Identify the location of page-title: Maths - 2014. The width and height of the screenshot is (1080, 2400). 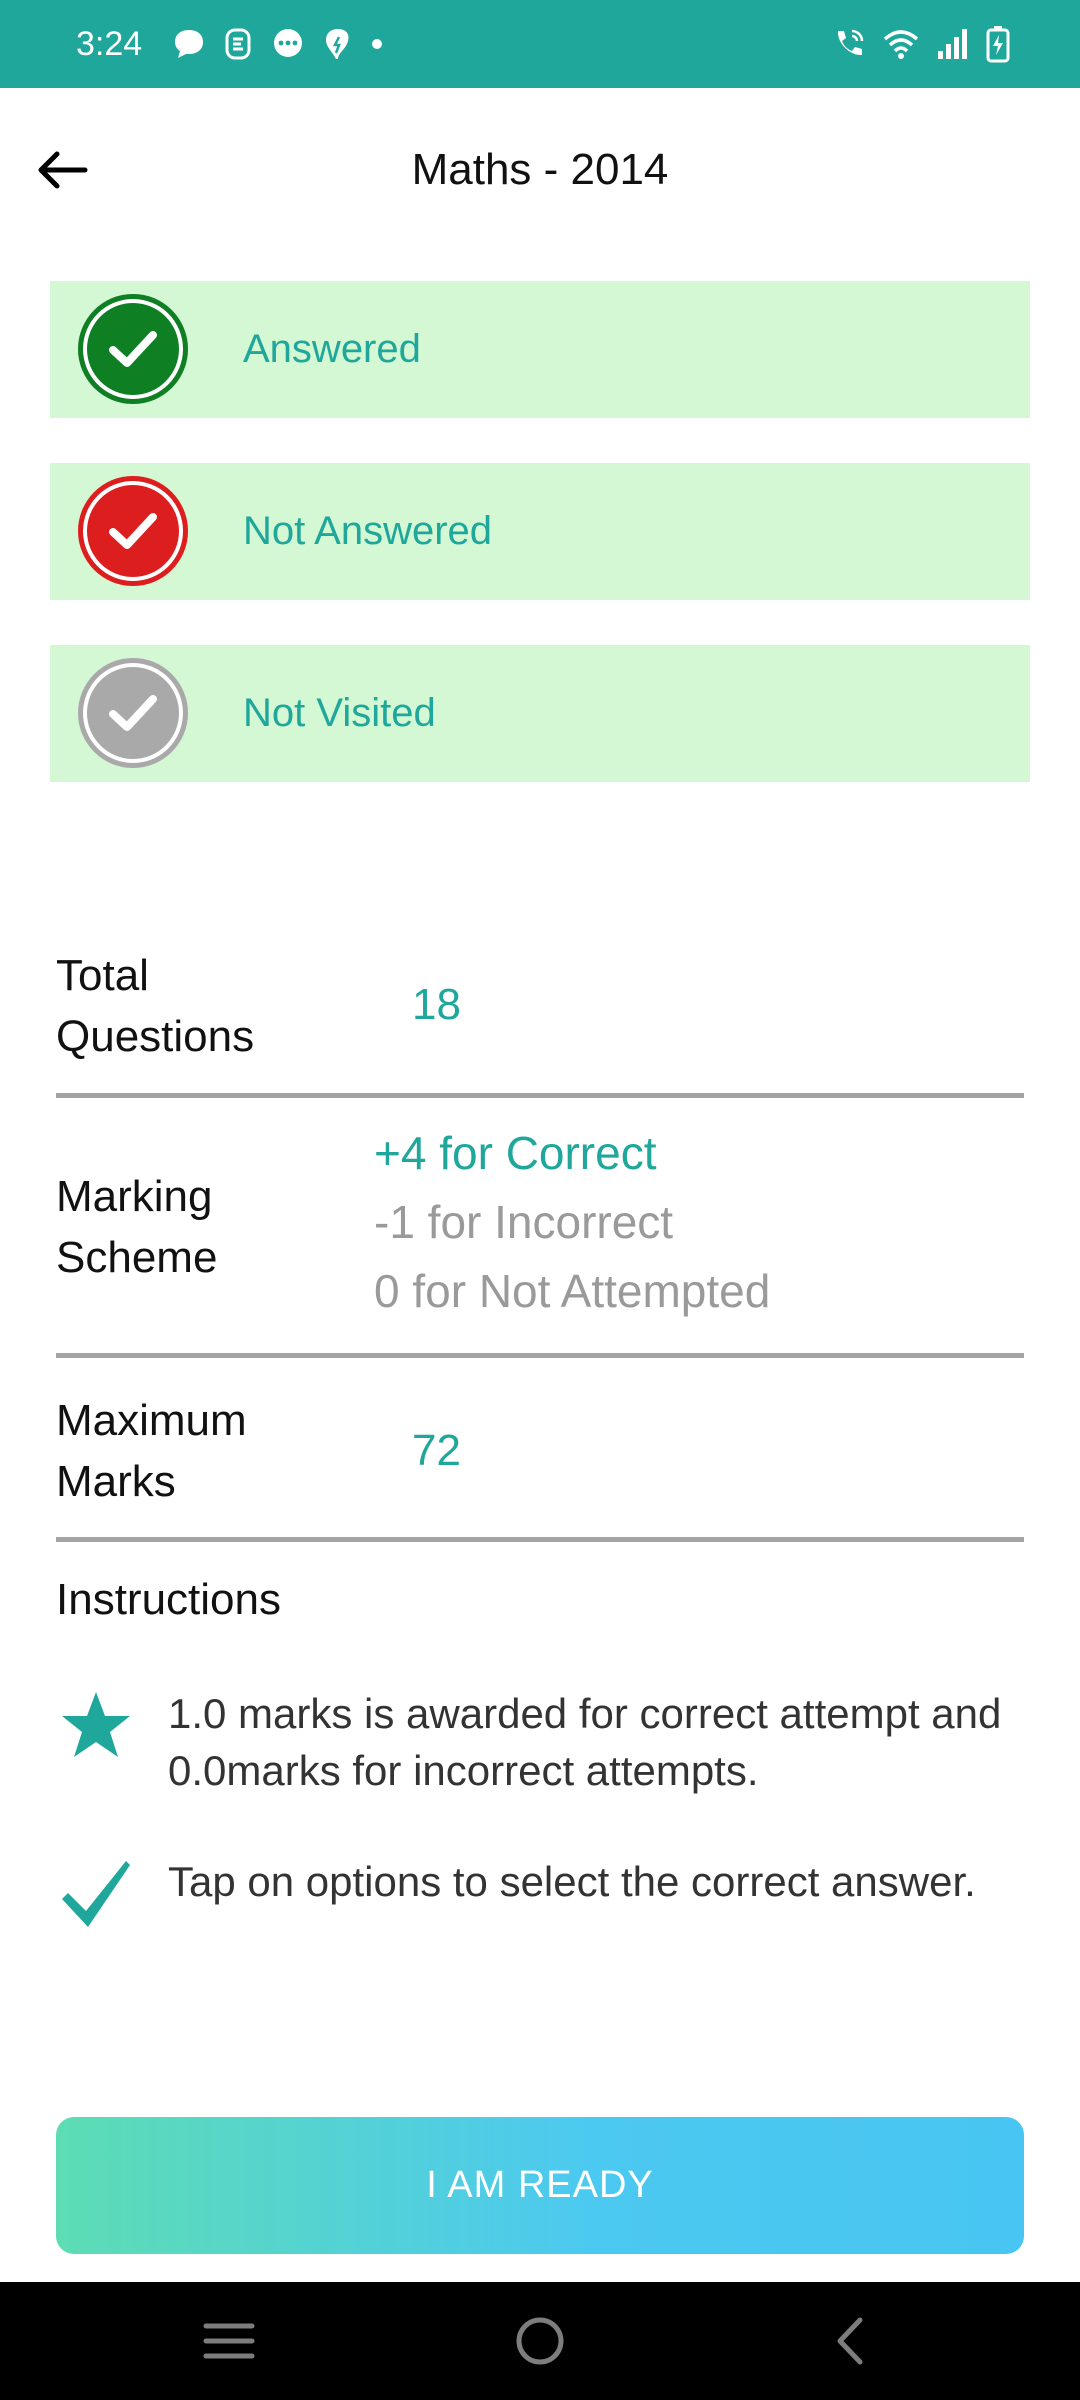
(540, 169).